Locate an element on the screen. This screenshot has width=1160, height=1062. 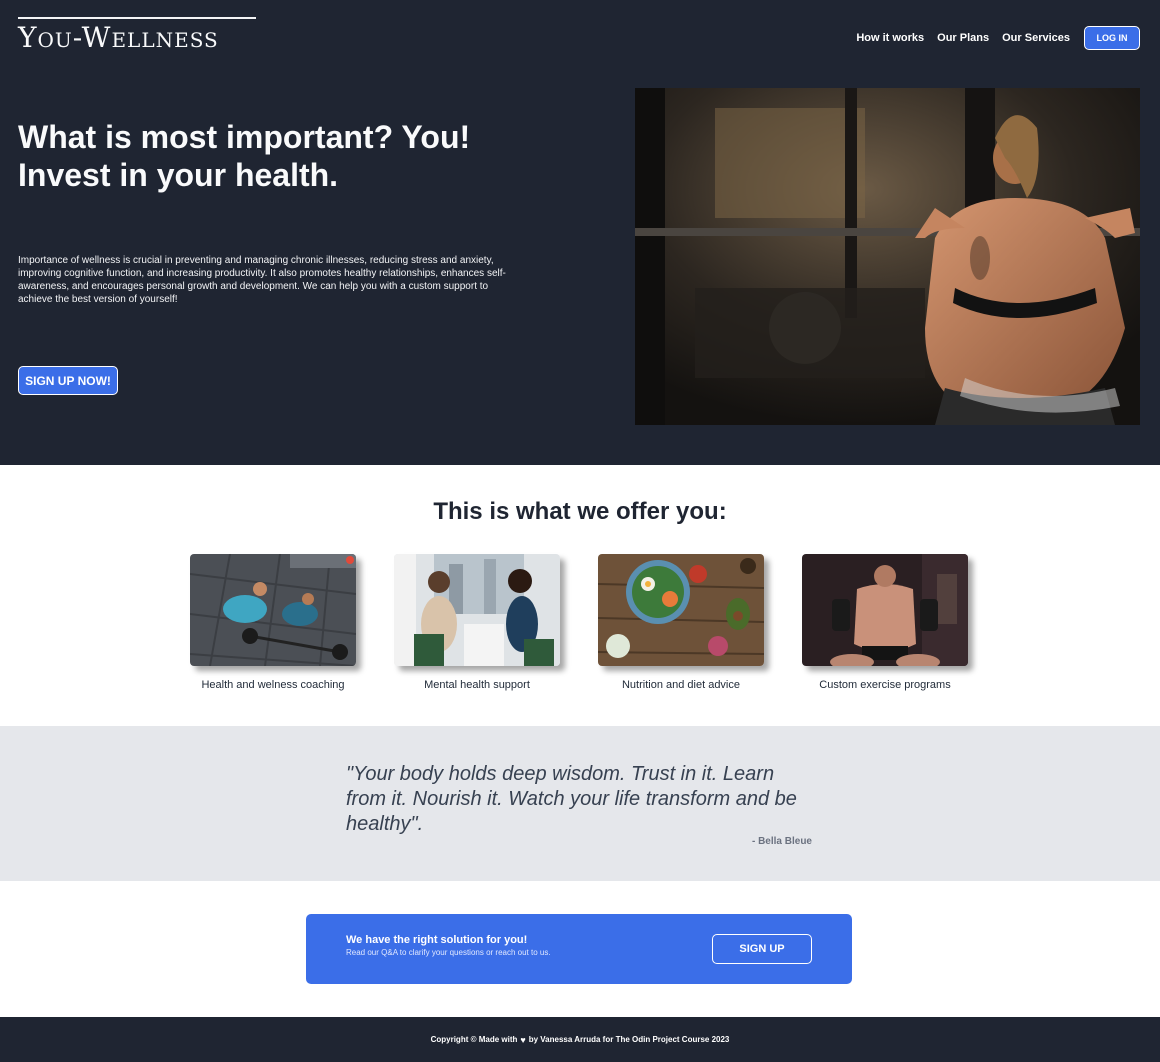
coaching-photo is located at coordinates (273, 610).